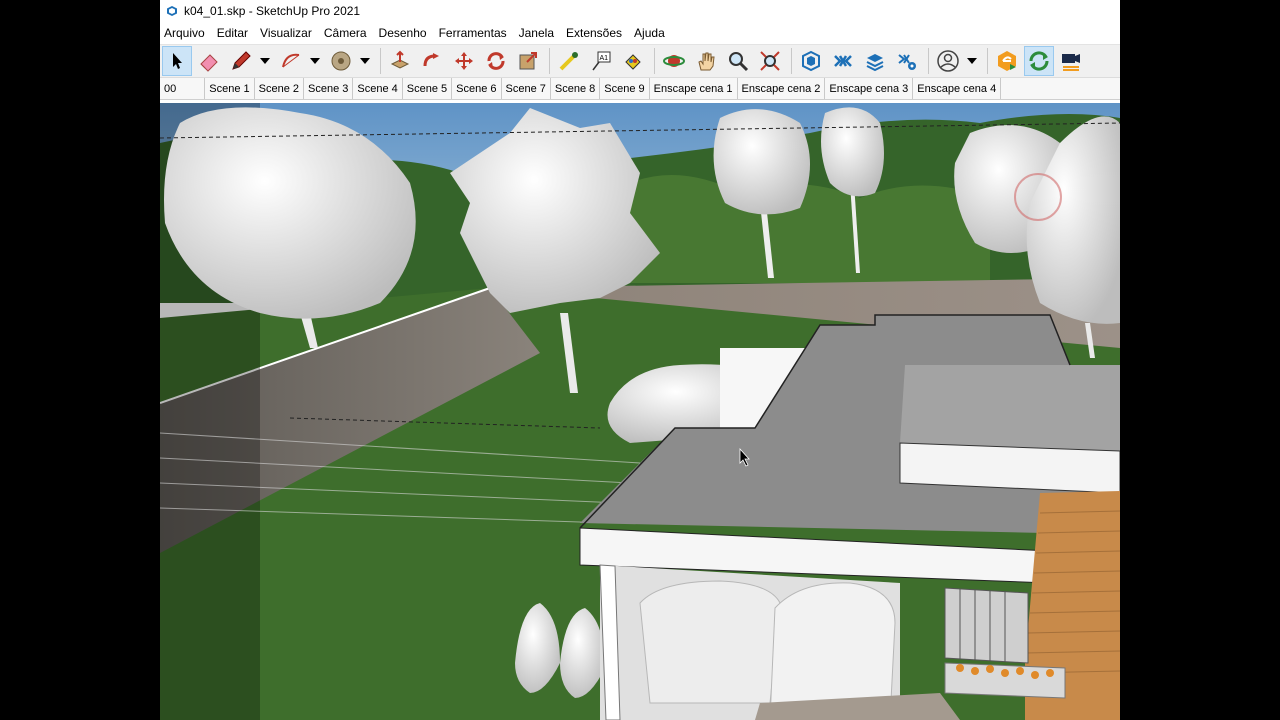  I want to click on move-tool-button, so click(464, 61).